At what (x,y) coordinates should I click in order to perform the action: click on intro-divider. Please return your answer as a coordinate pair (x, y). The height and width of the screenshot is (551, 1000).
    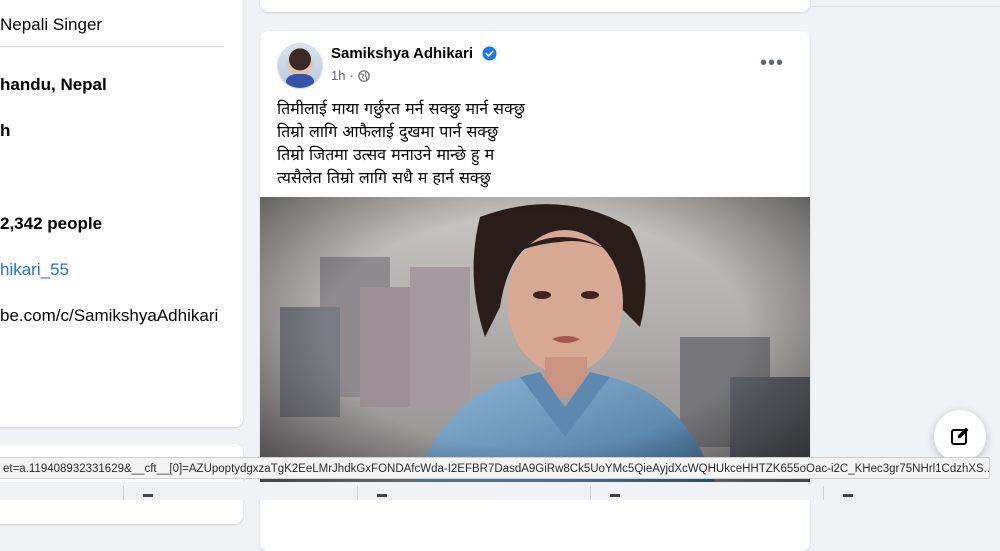
    Looking at the image, I should click on (112, 46).